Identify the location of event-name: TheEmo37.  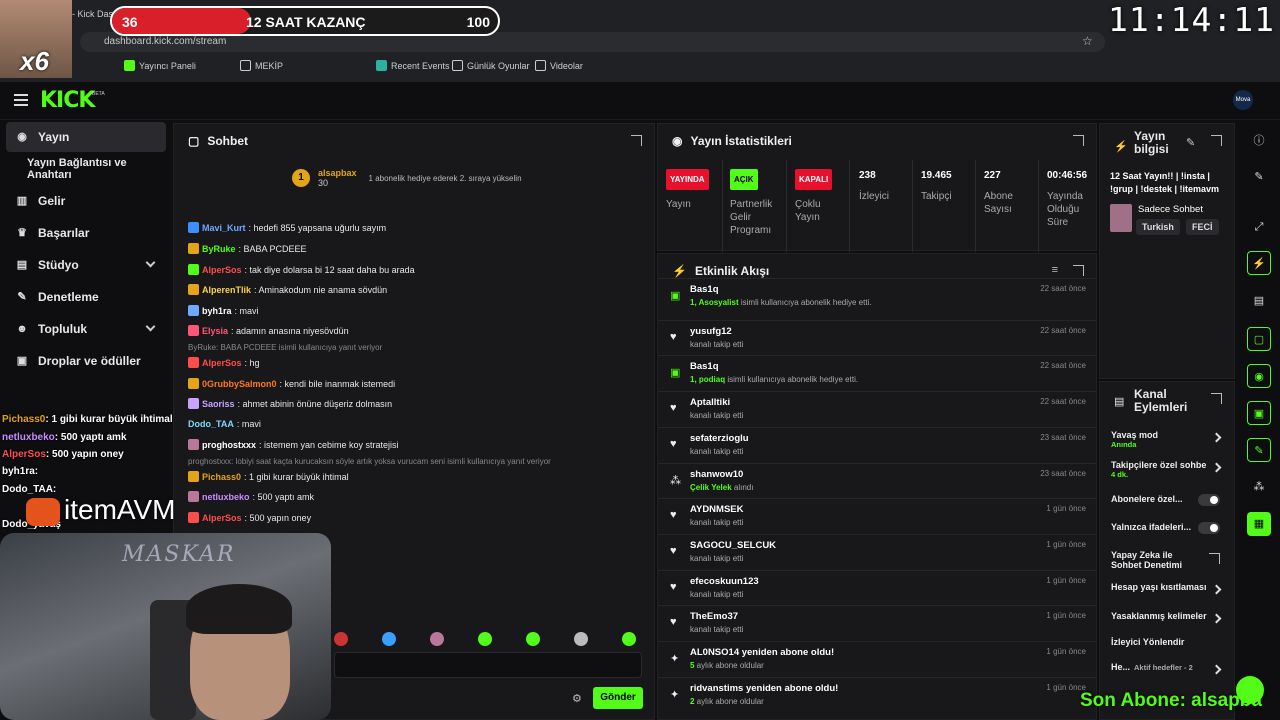
(714, 616).